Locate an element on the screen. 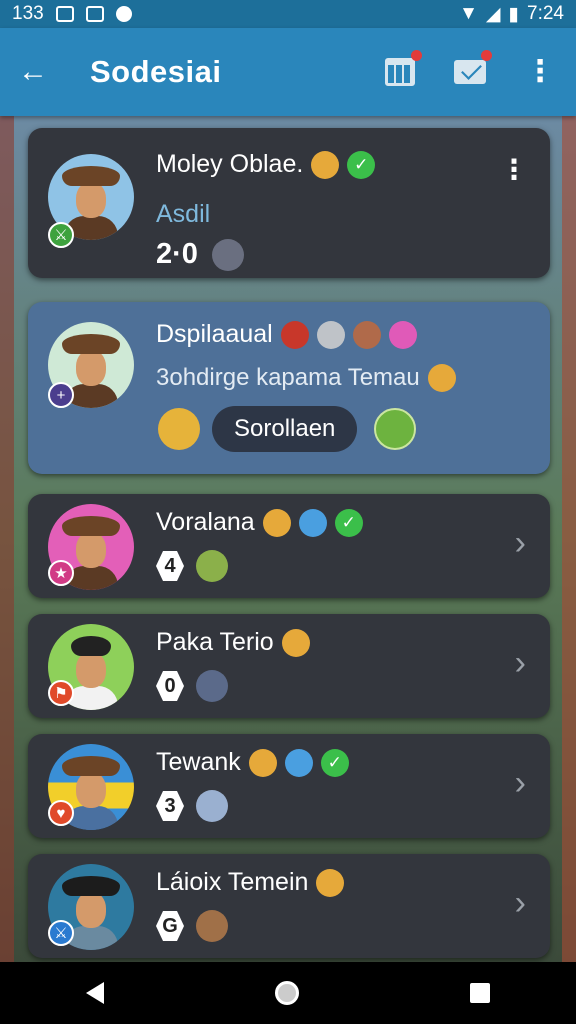 The height and width of the screenshot is (1024, 576). nav-home-icon is located at coordinates (286, 993).